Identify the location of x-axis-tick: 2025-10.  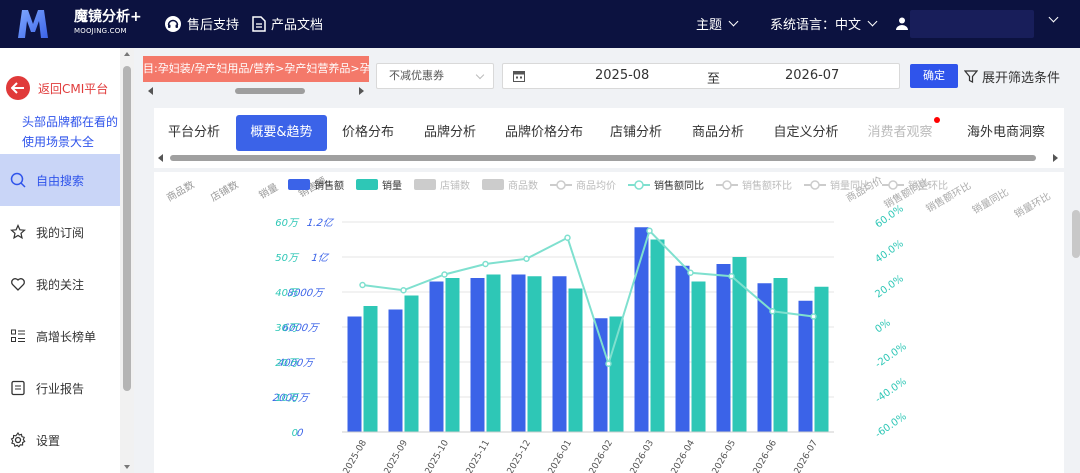
(438, 455).